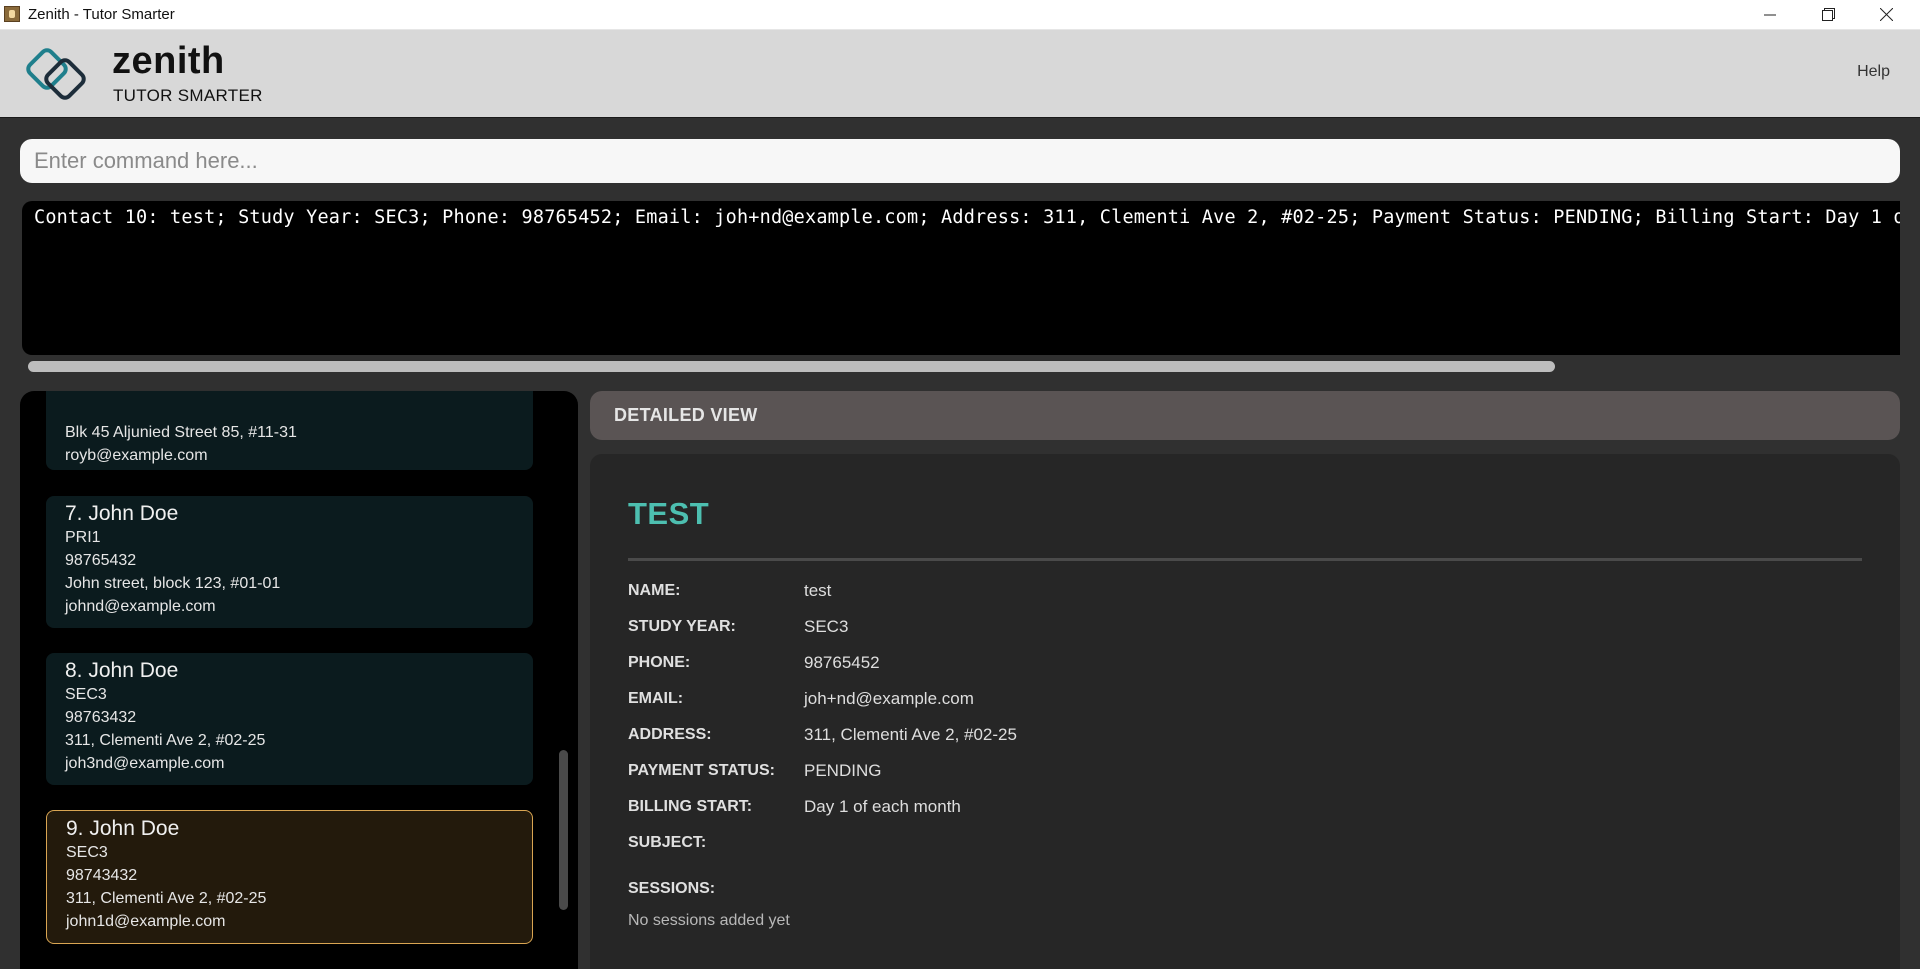  What do you see at coordinates (101, 560) in the screenshot?
I see `contact-phone: 98765432` at bounding box center [101, 560].